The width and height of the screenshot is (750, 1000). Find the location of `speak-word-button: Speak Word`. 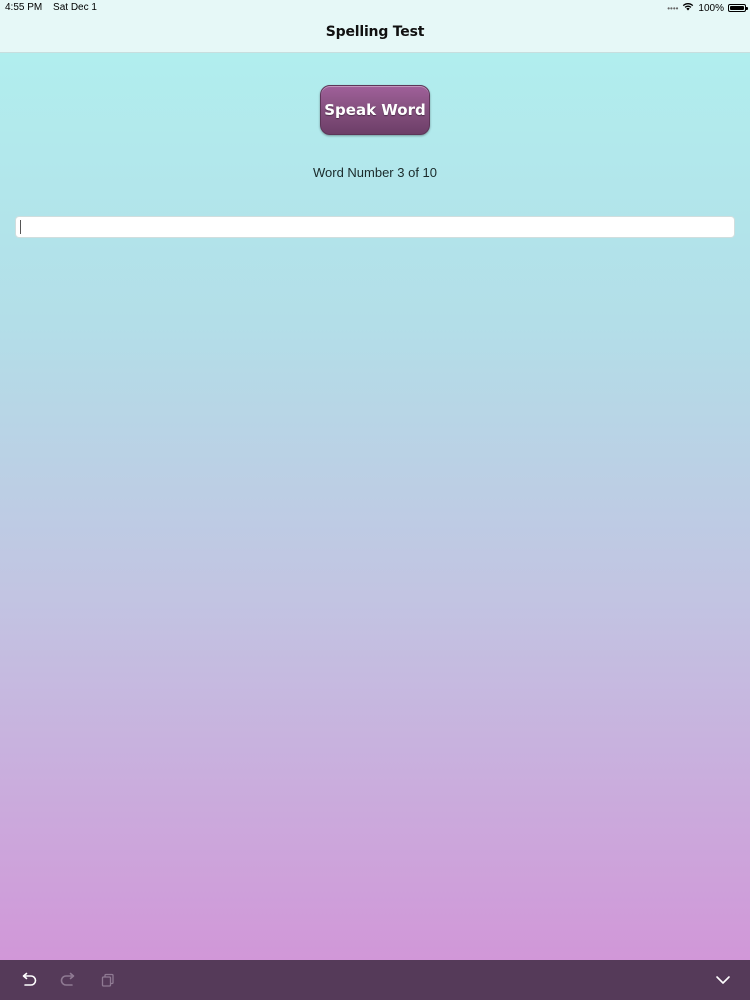

speak-word-button: Speak Word is located at coordinates (375, 110).